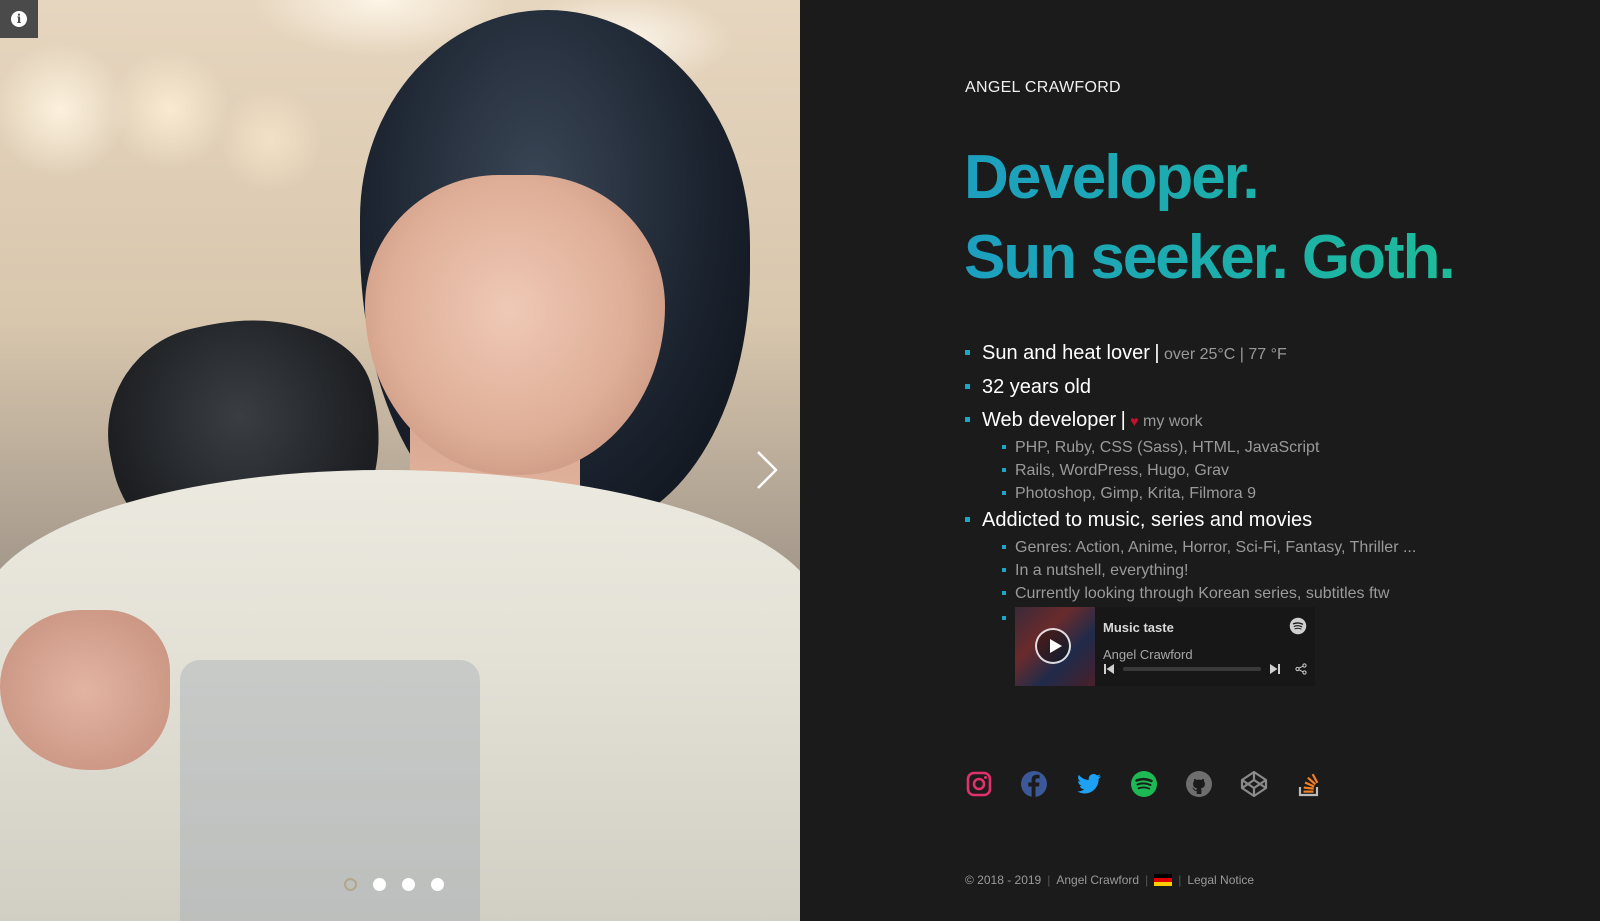 Image resolution: width=1600 pixels, height=921 pixels. I want to click on info-button: i, so click(19, 19).